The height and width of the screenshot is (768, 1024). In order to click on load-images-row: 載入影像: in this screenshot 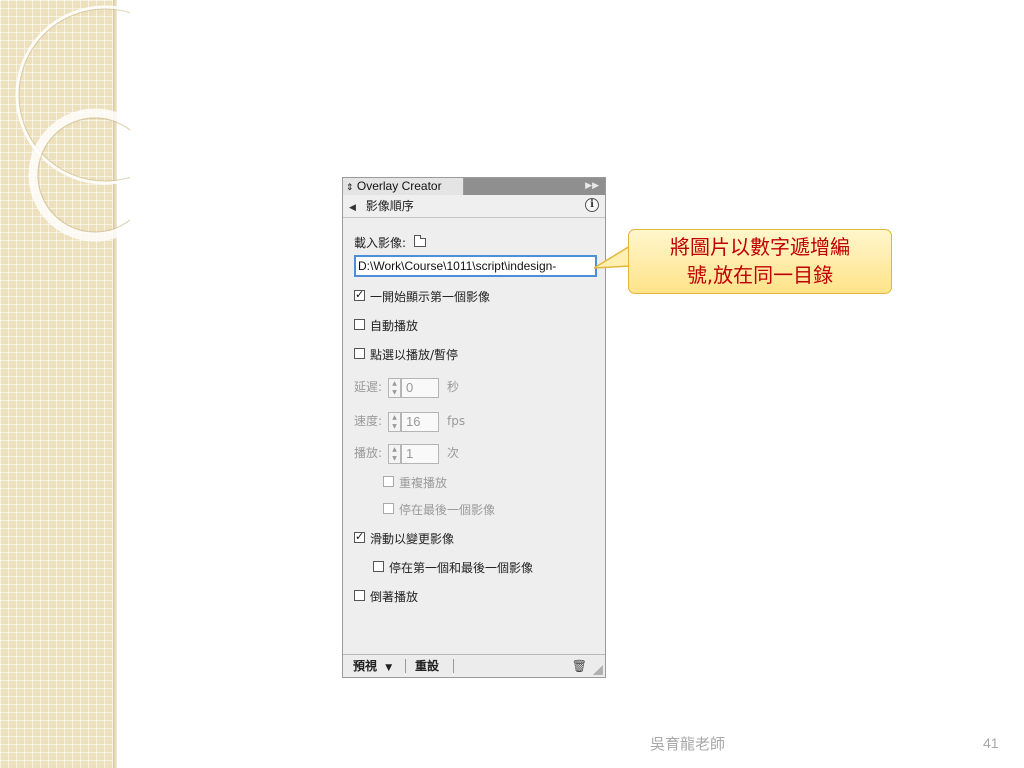, I will do `click(390, 243)`.